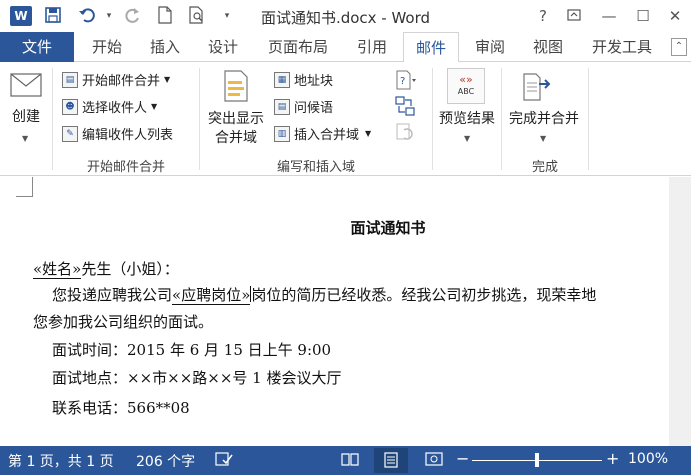  I want to click on tab-insert: 插入, so click(165, 47).